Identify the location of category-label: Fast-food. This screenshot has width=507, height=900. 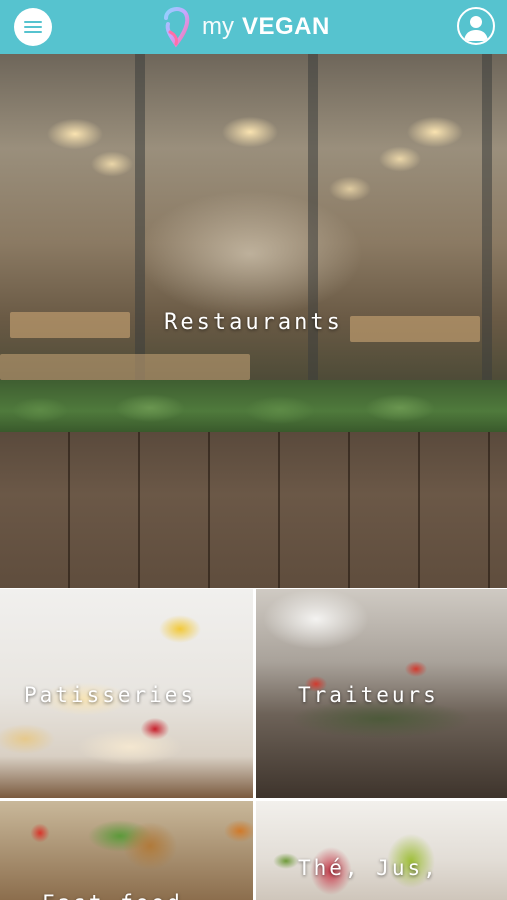
(112, 895).